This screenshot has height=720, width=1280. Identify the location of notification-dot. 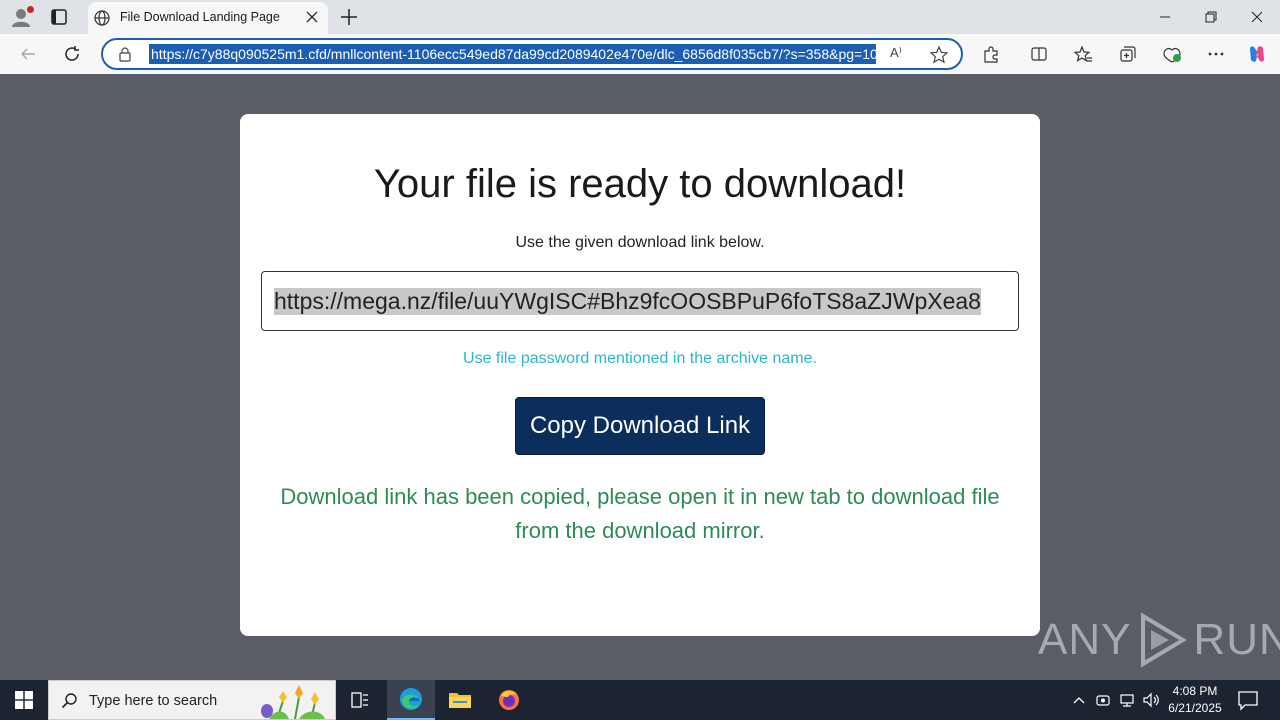
(30, 9).